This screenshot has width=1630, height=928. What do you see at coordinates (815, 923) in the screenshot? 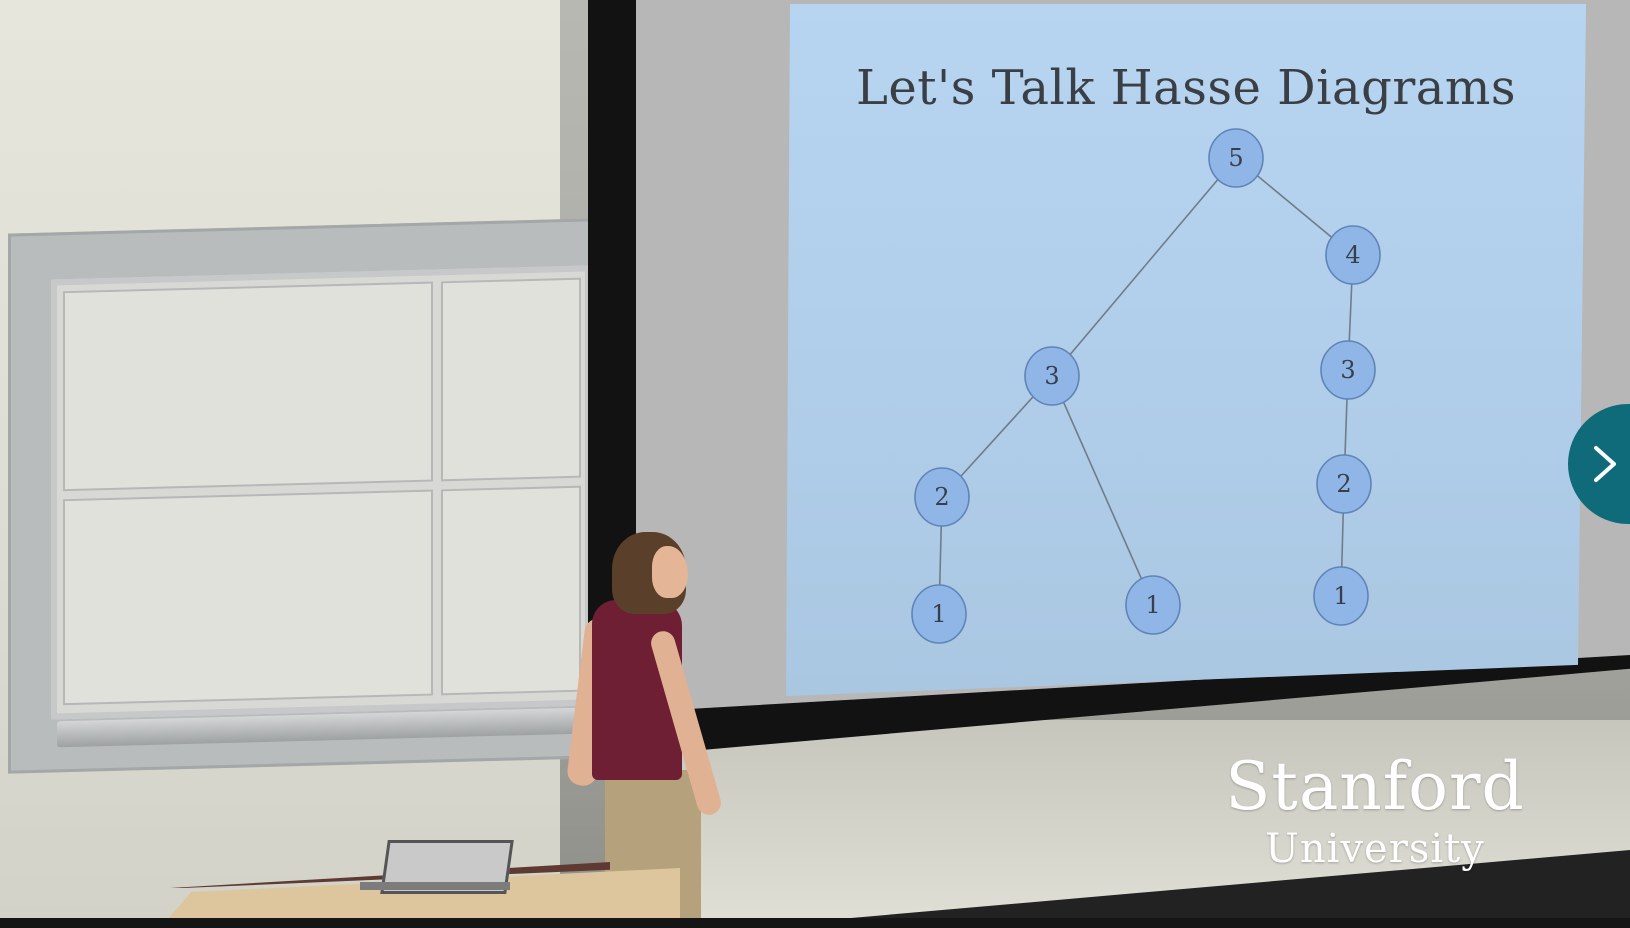
I see `video-letterbox` at bounding box center [815, 923].